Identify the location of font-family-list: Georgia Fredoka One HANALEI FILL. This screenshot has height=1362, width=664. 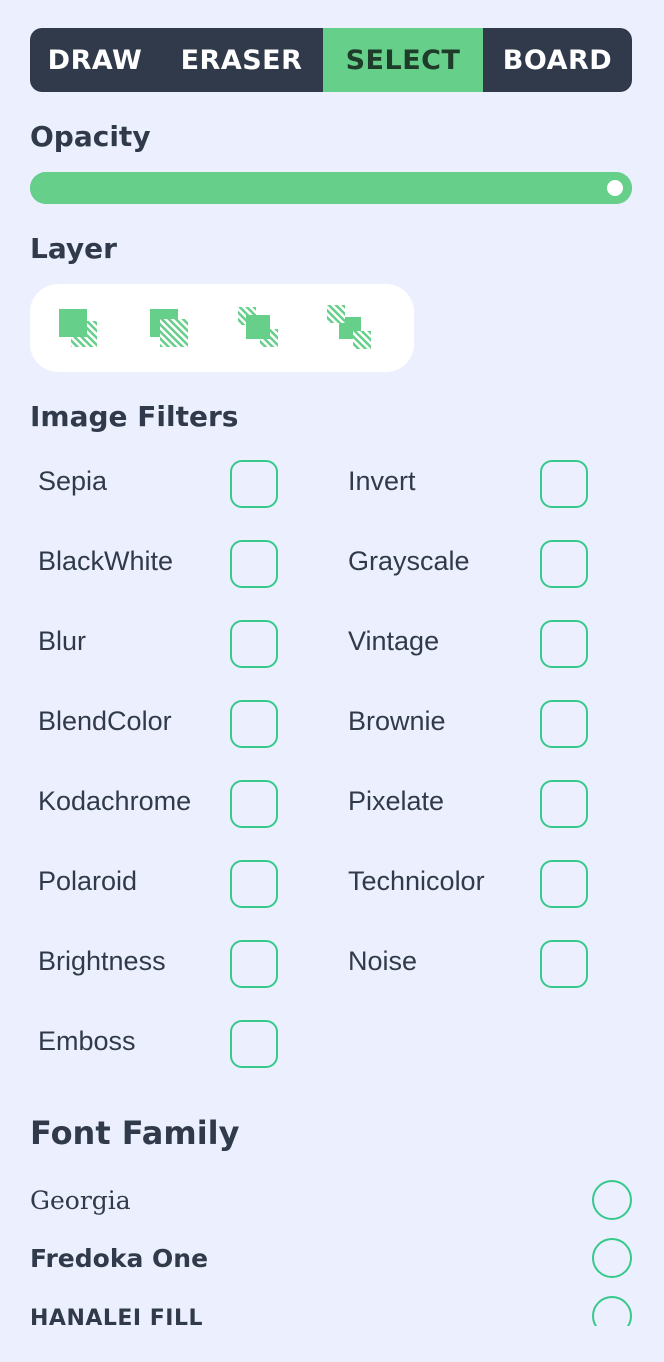
(331, 1261).